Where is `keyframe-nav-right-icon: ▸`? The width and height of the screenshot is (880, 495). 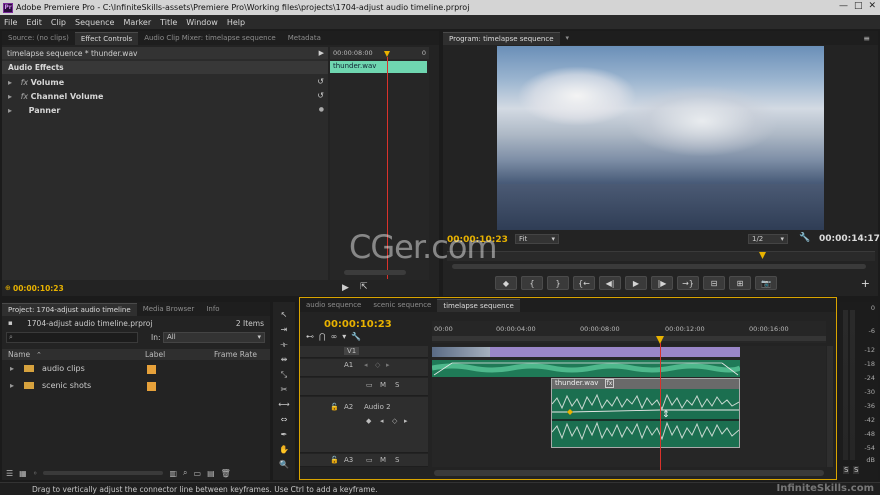
keyframe-nav-right-icon: ▸ is located at coordinates (388, 365).